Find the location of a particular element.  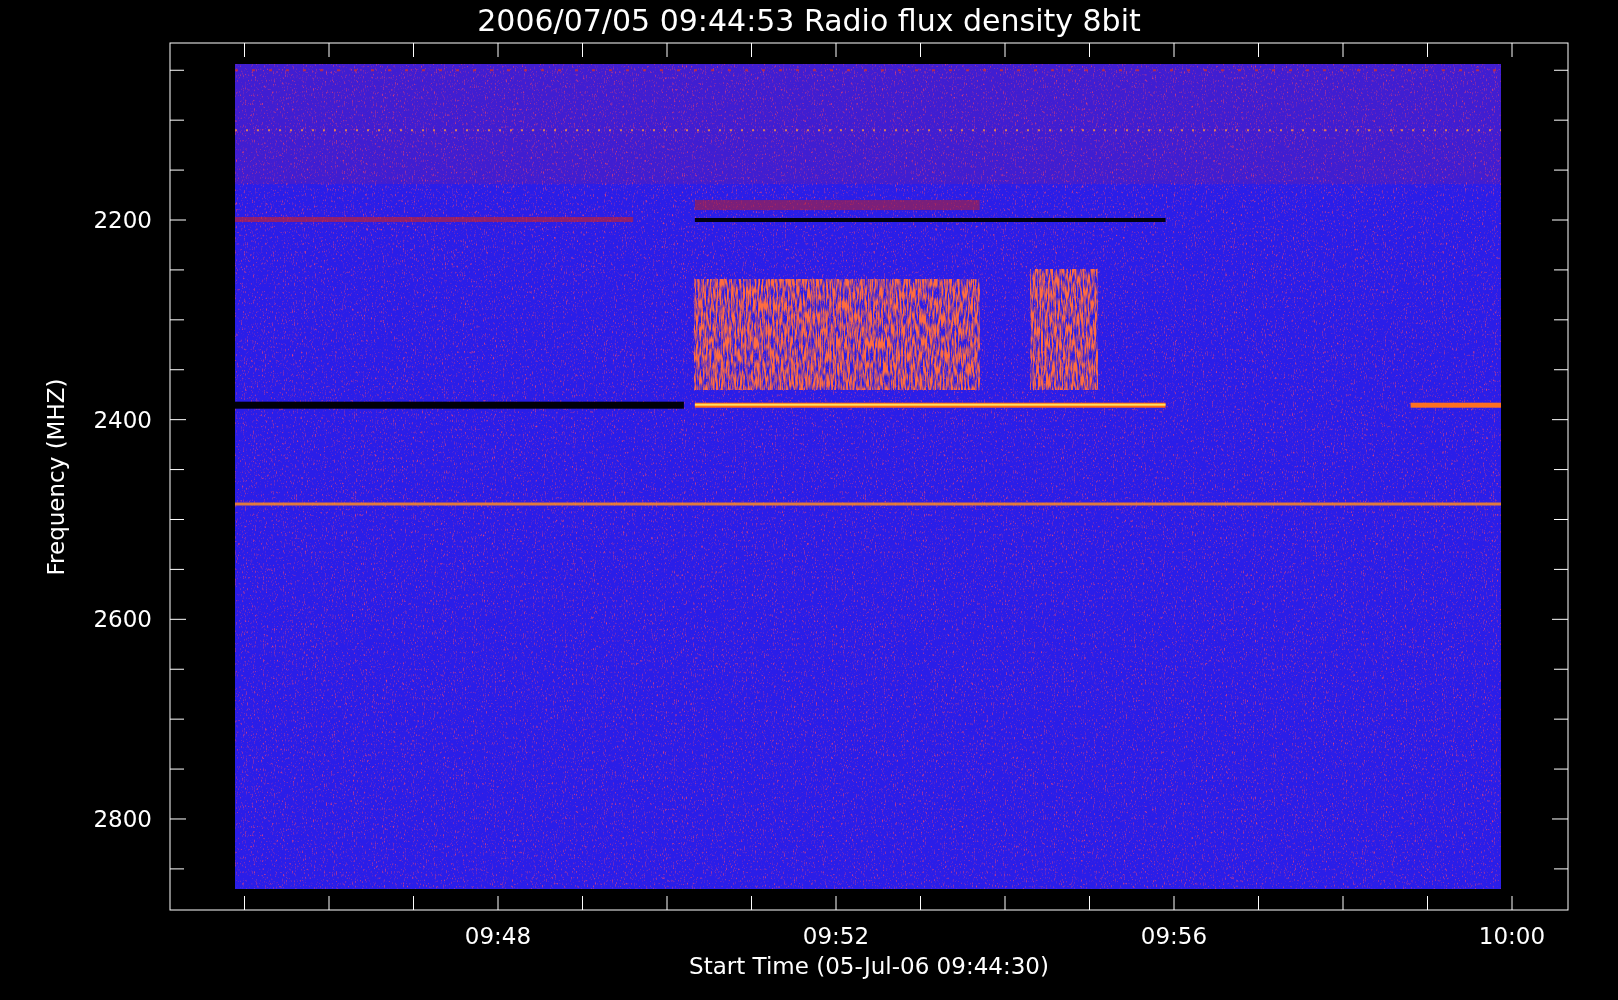

y-axis-label: Frequency (MHZ) is located at coordinates (56, 477).